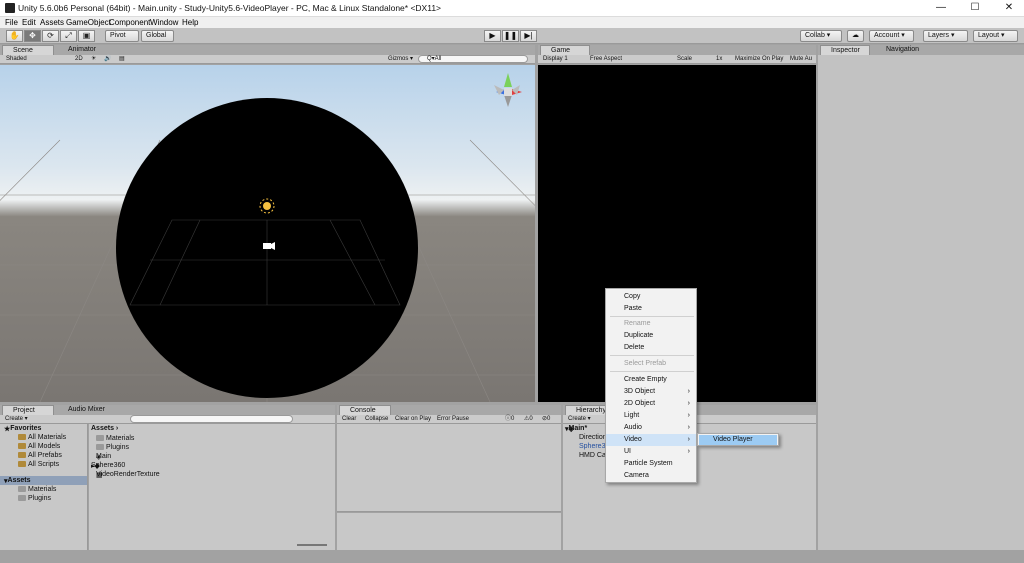 Image resolution: width=1024 pixels, height=563 pixels. What do you see at coordinates (528, 419) in the screenshot?
I see `warning-count: ⚠ 0` at bounding box center [528, 419].